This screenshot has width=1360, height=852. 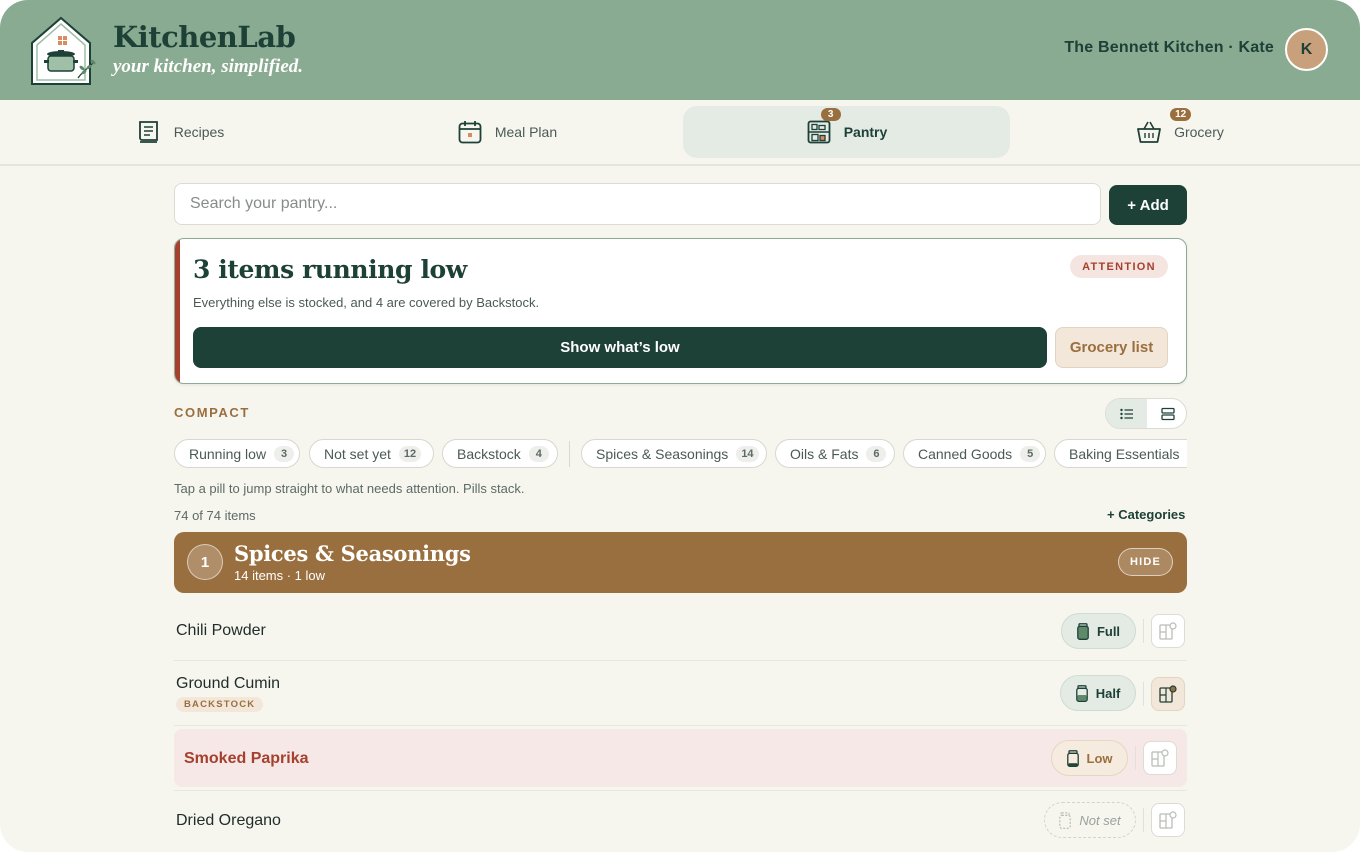 I want to click on basket-icon: 12, so click(x=1164, y=126).